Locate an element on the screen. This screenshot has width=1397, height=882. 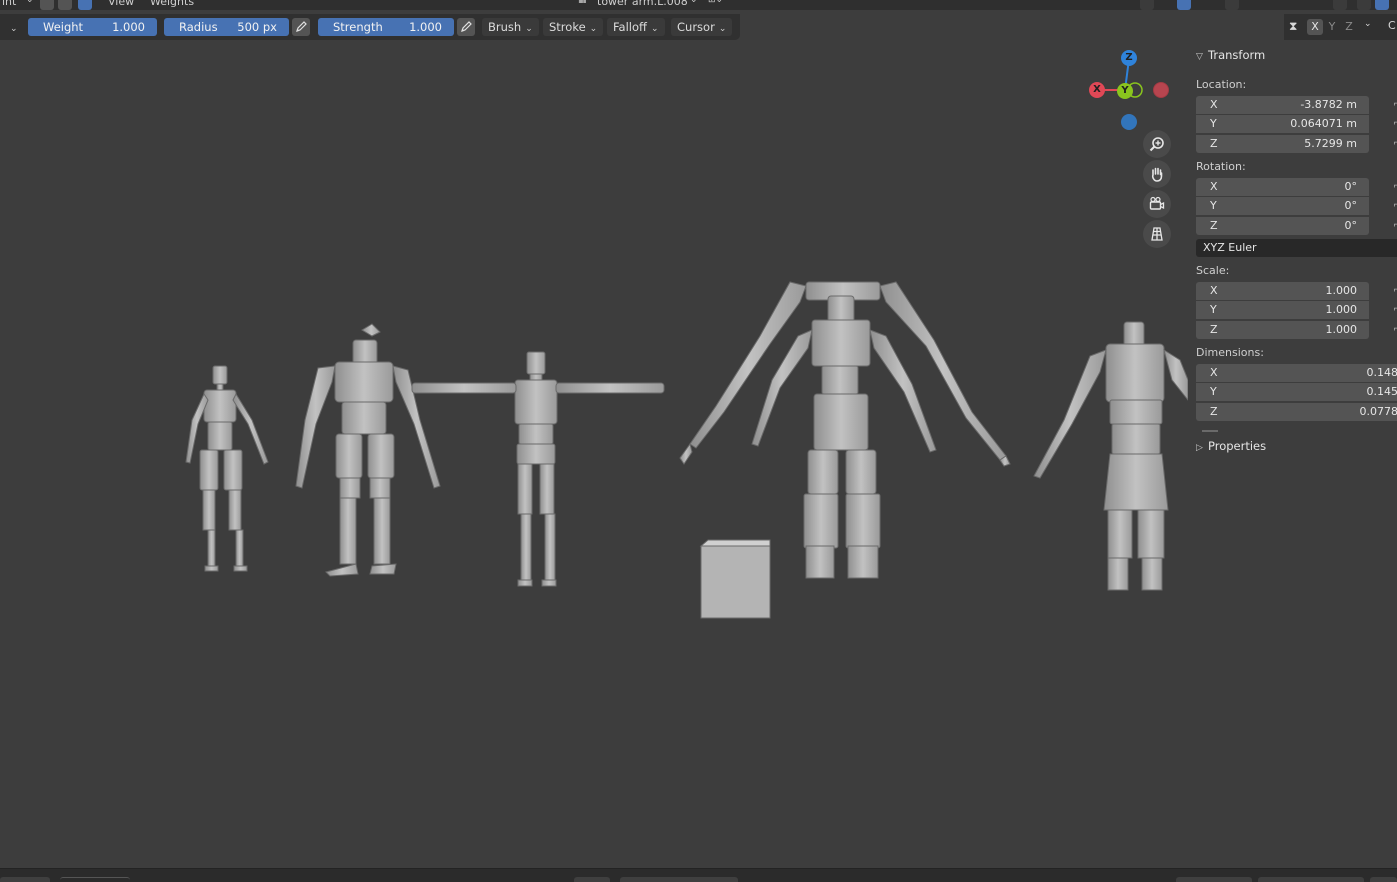
zoom-icon is located at coordinates (1156, 144).